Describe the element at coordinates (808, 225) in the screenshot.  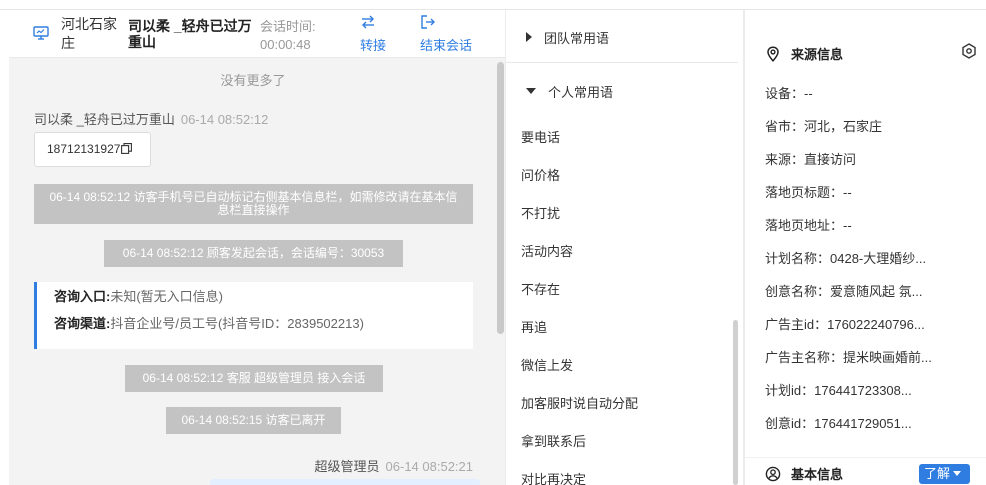
I see `field-landing-url: 落地页地址：--` at that location.